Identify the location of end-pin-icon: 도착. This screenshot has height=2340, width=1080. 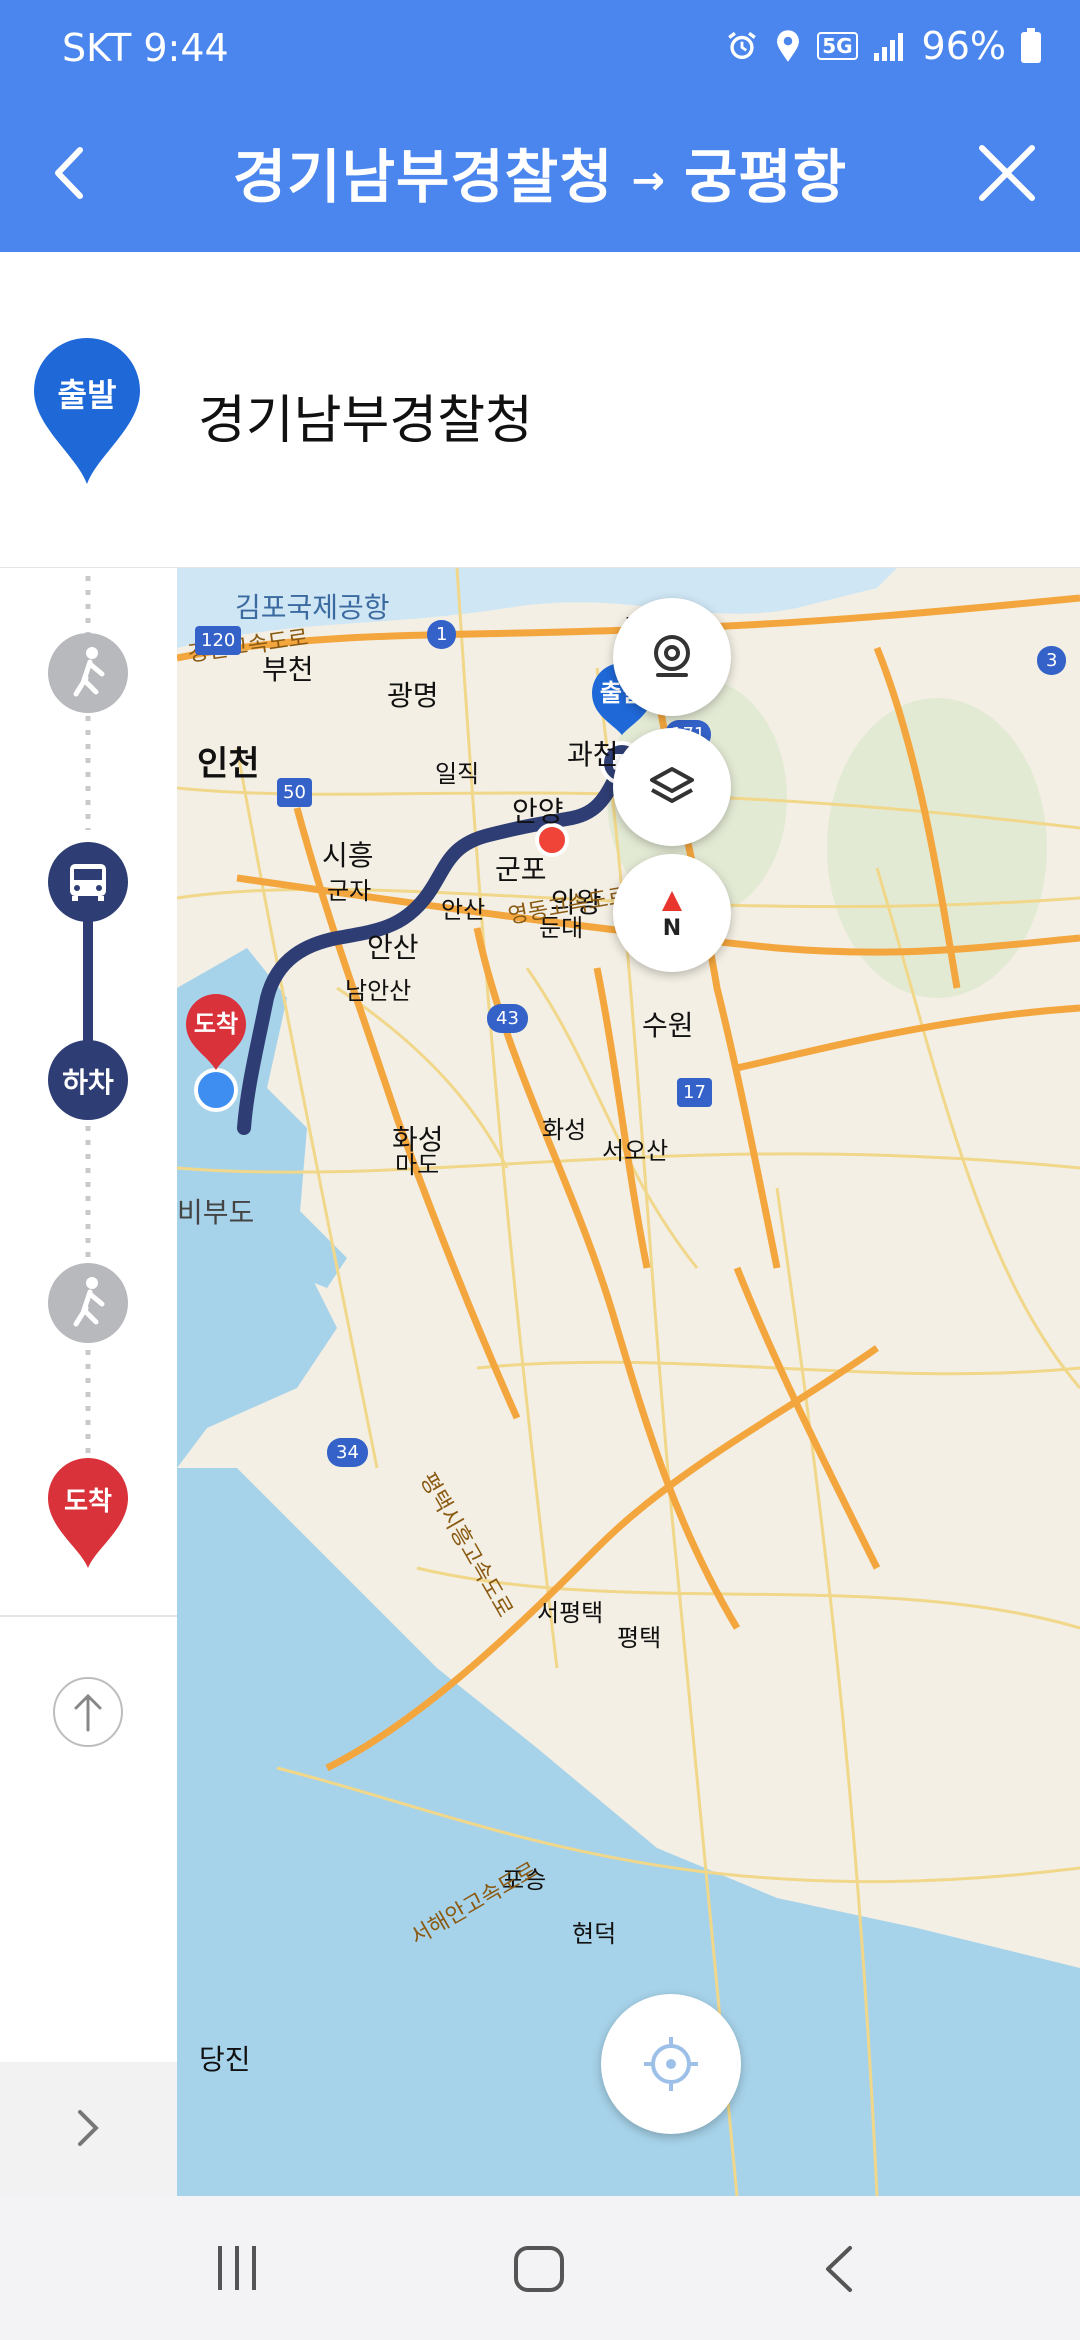
(88, 1513).